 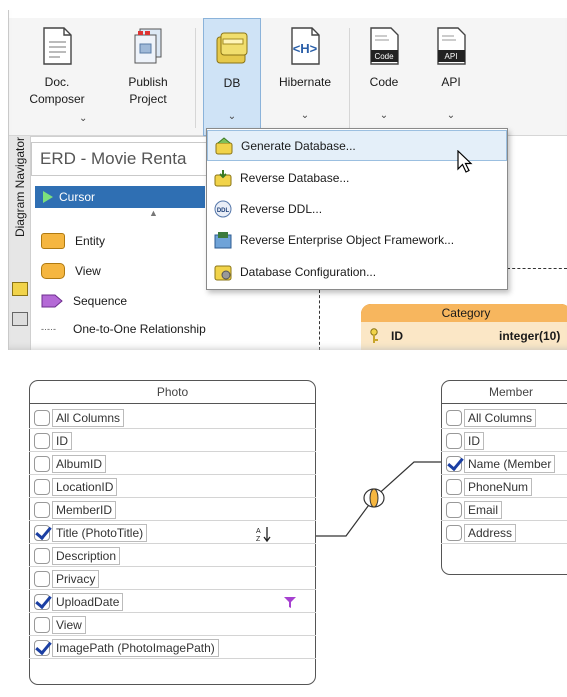 I want to click on generate-db-icon, so click(x=224, y=145).